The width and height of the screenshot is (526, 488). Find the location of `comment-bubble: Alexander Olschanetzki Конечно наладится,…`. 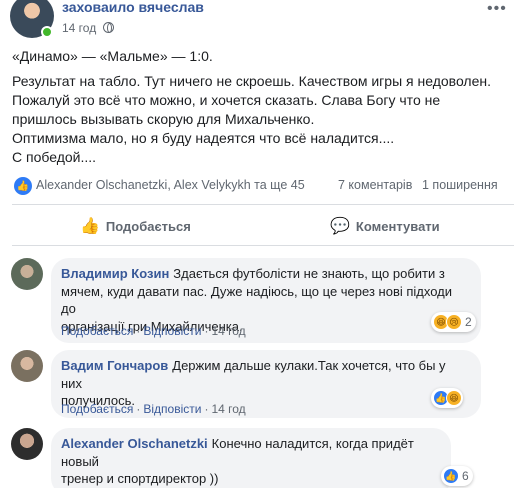

comment-bubble: Alexander Olschanetzki Конечно наладится,… is located at coordinates (251, 458).